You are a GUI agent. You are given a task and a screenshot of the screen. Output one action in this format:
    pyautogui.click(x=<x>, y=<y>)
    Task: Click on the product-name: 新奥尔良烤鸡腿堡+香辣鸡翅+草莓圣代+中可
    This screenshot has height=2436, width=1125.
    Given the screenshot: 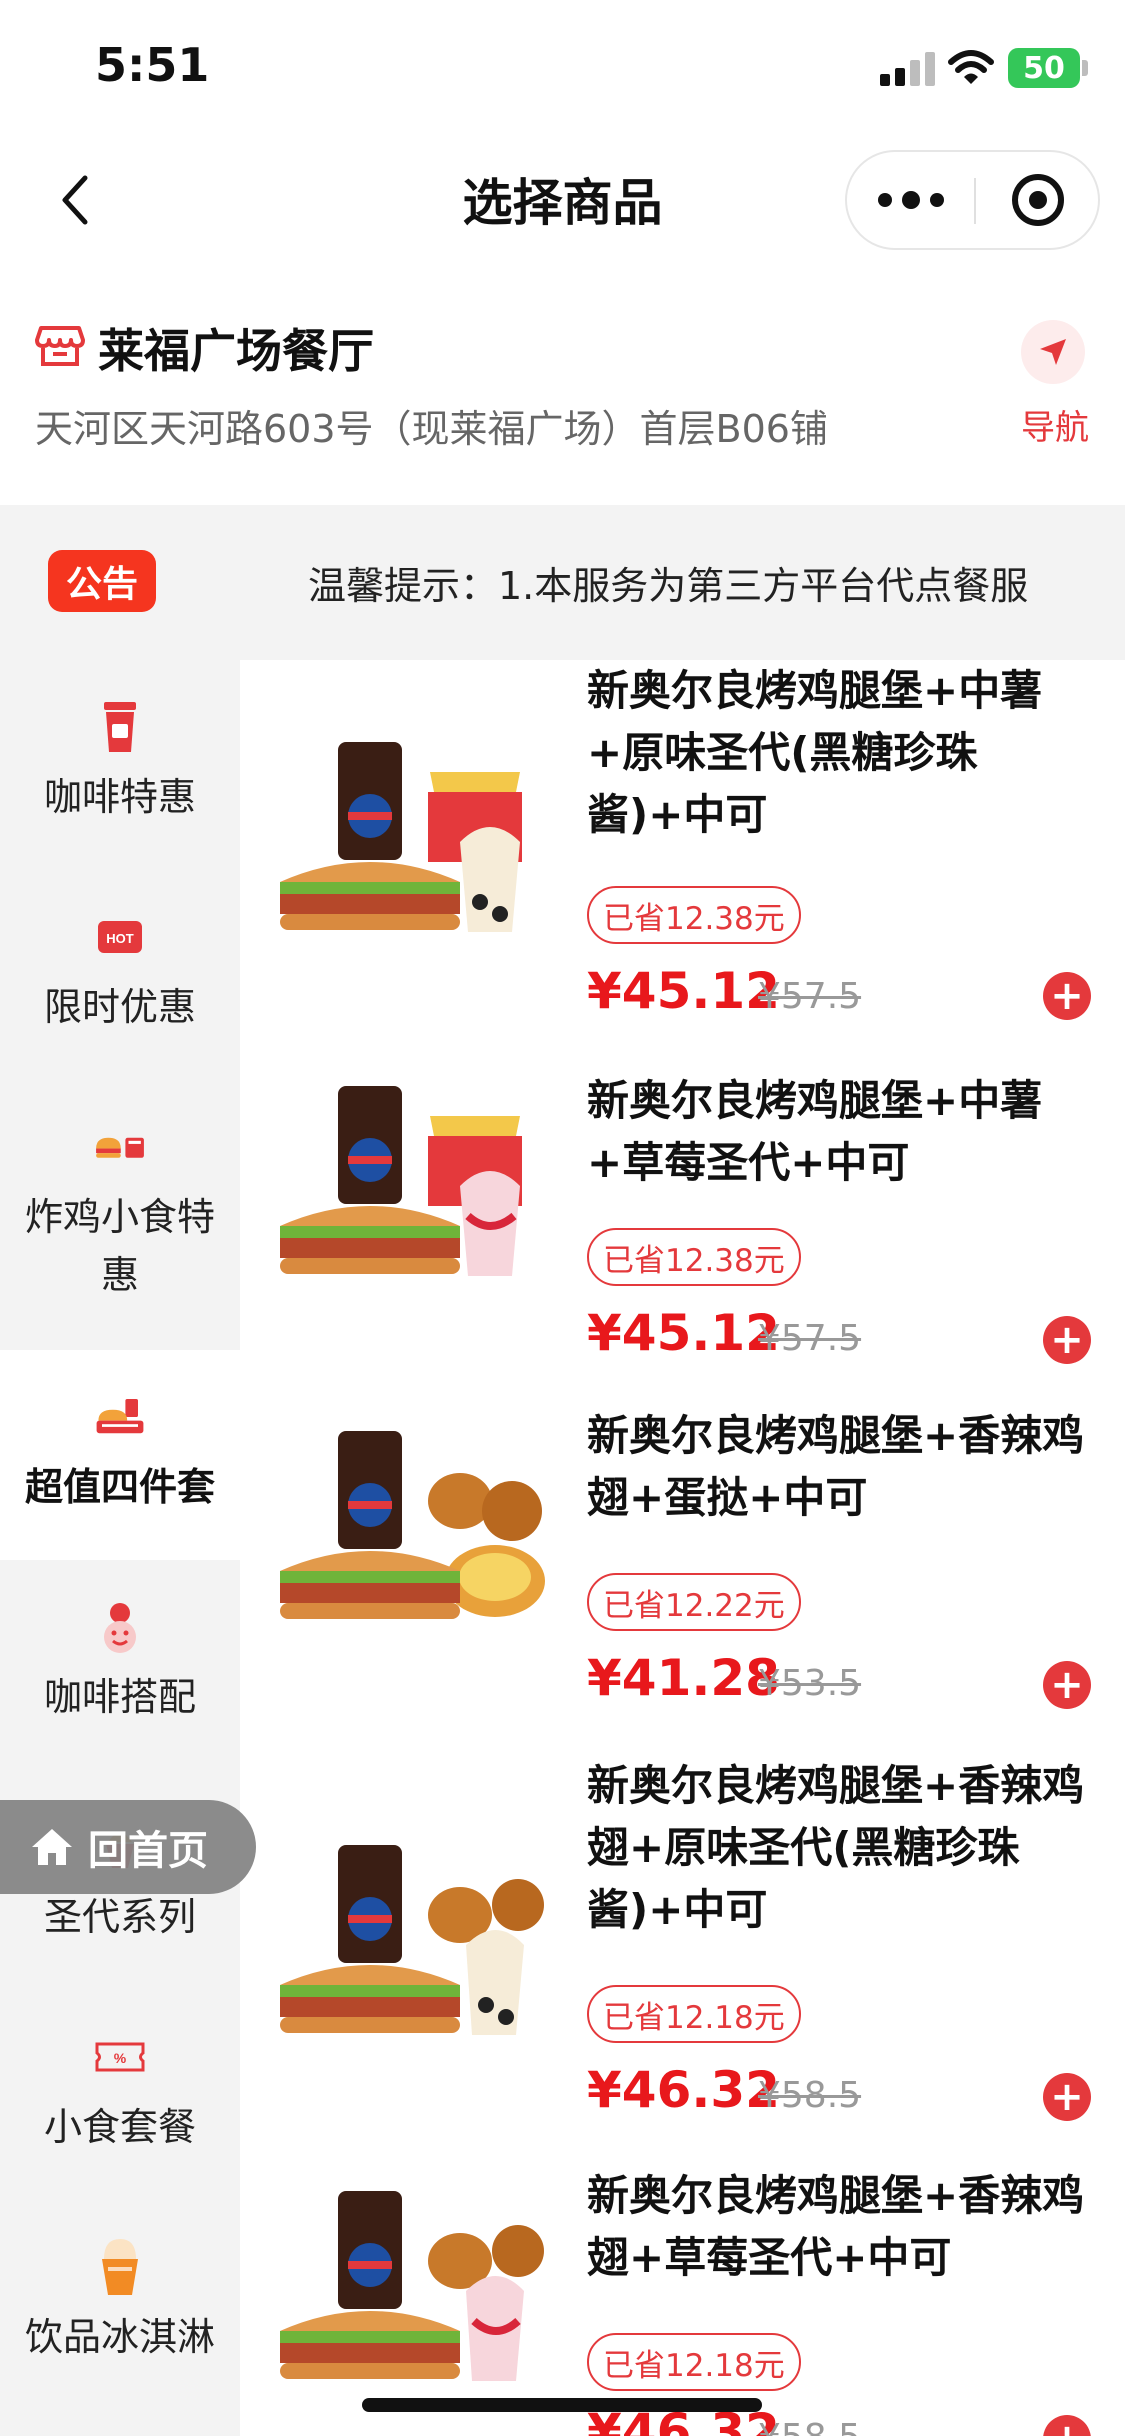 What is the action you would take?
    pyautogui.click(x=836, y=2226)
    